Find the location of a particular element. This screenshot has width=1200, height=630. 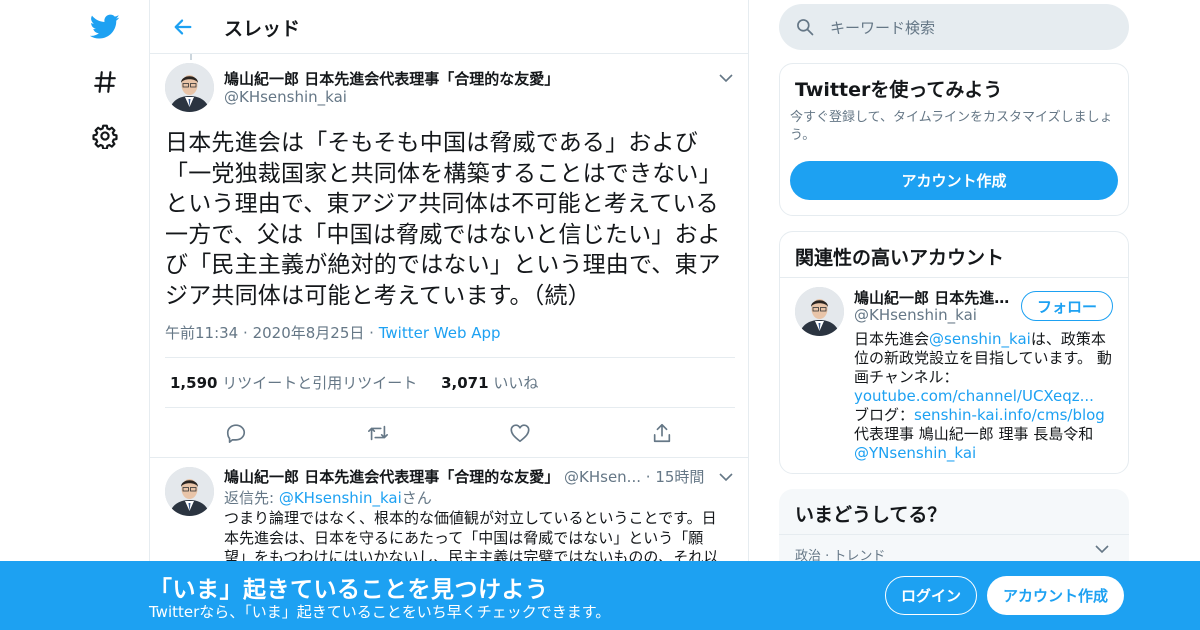

retweet-stat: 1,590 リツイートと引用リツイート is located at coordinates (293, 383).